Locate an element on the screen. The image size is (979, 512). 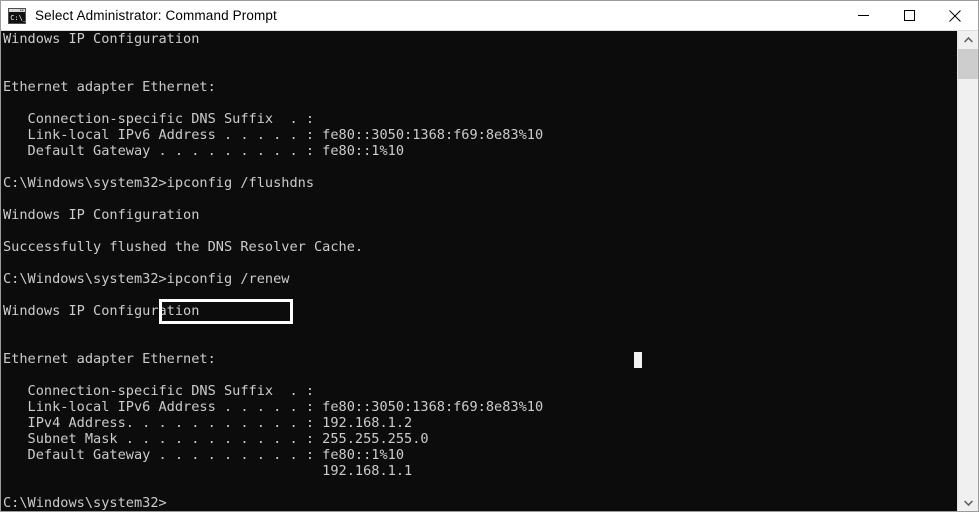
svg-text: C:\_ is located at coordinates (18, 18).